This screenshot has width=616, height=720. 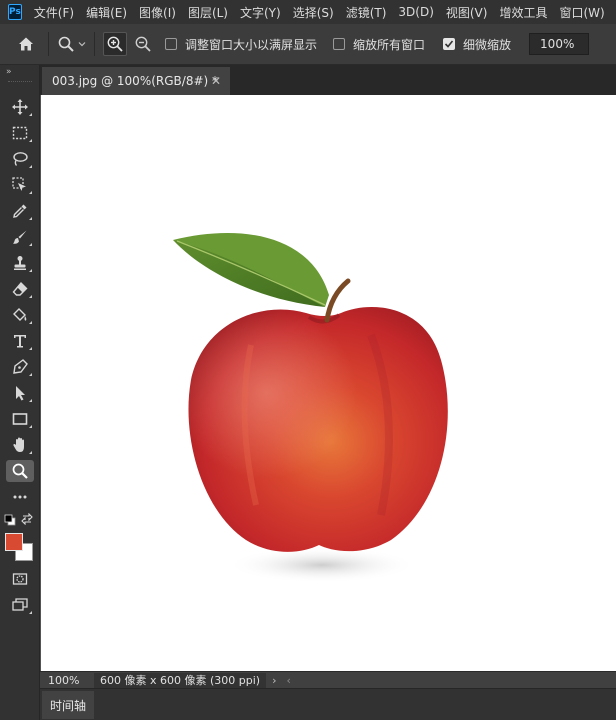 I want to click on eraser-tool, so click(x=20, y=289).